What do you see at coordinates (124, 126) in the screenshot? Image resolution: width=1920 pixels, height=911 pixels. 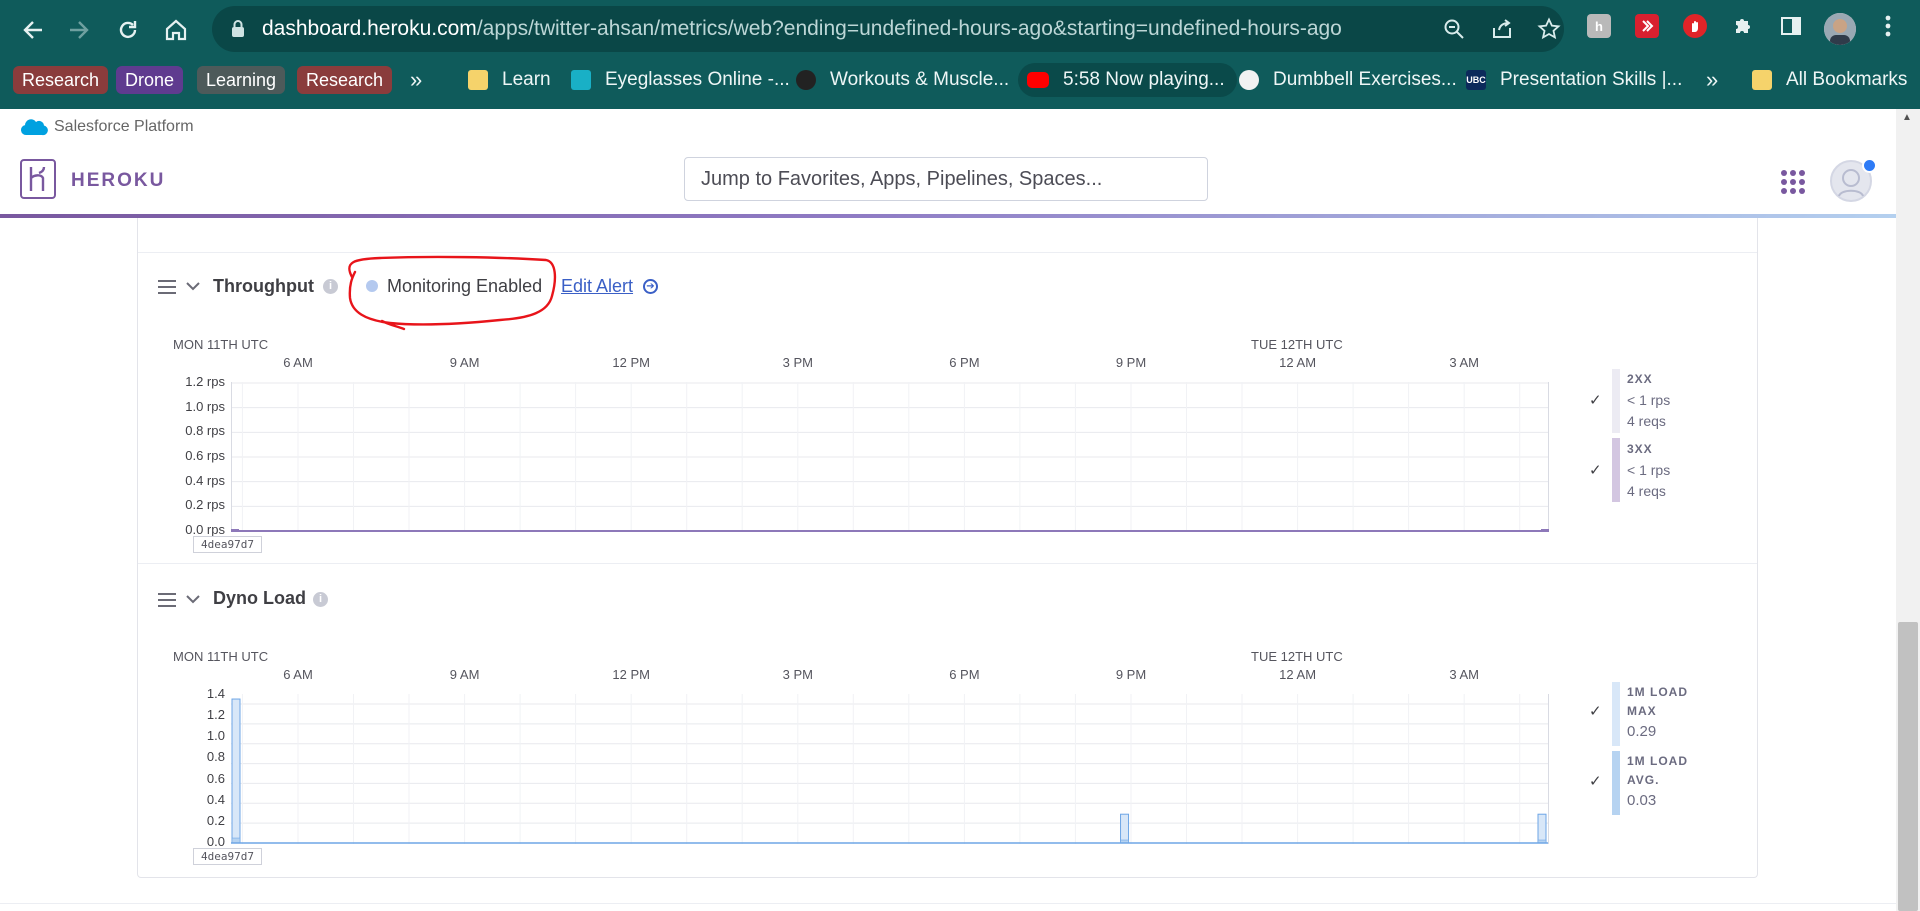 I see `salesforce-platform-label: Salesforce Platform` at bounding box center [124, 126].